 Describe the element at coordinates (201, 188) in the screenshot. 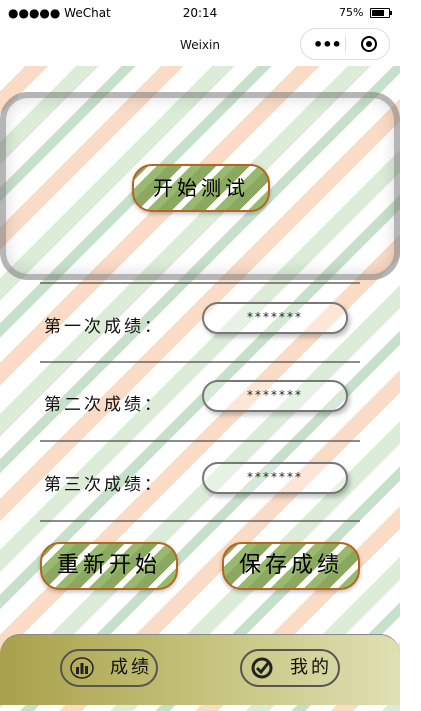

I see `start-test-button: 开始测试` at that location.